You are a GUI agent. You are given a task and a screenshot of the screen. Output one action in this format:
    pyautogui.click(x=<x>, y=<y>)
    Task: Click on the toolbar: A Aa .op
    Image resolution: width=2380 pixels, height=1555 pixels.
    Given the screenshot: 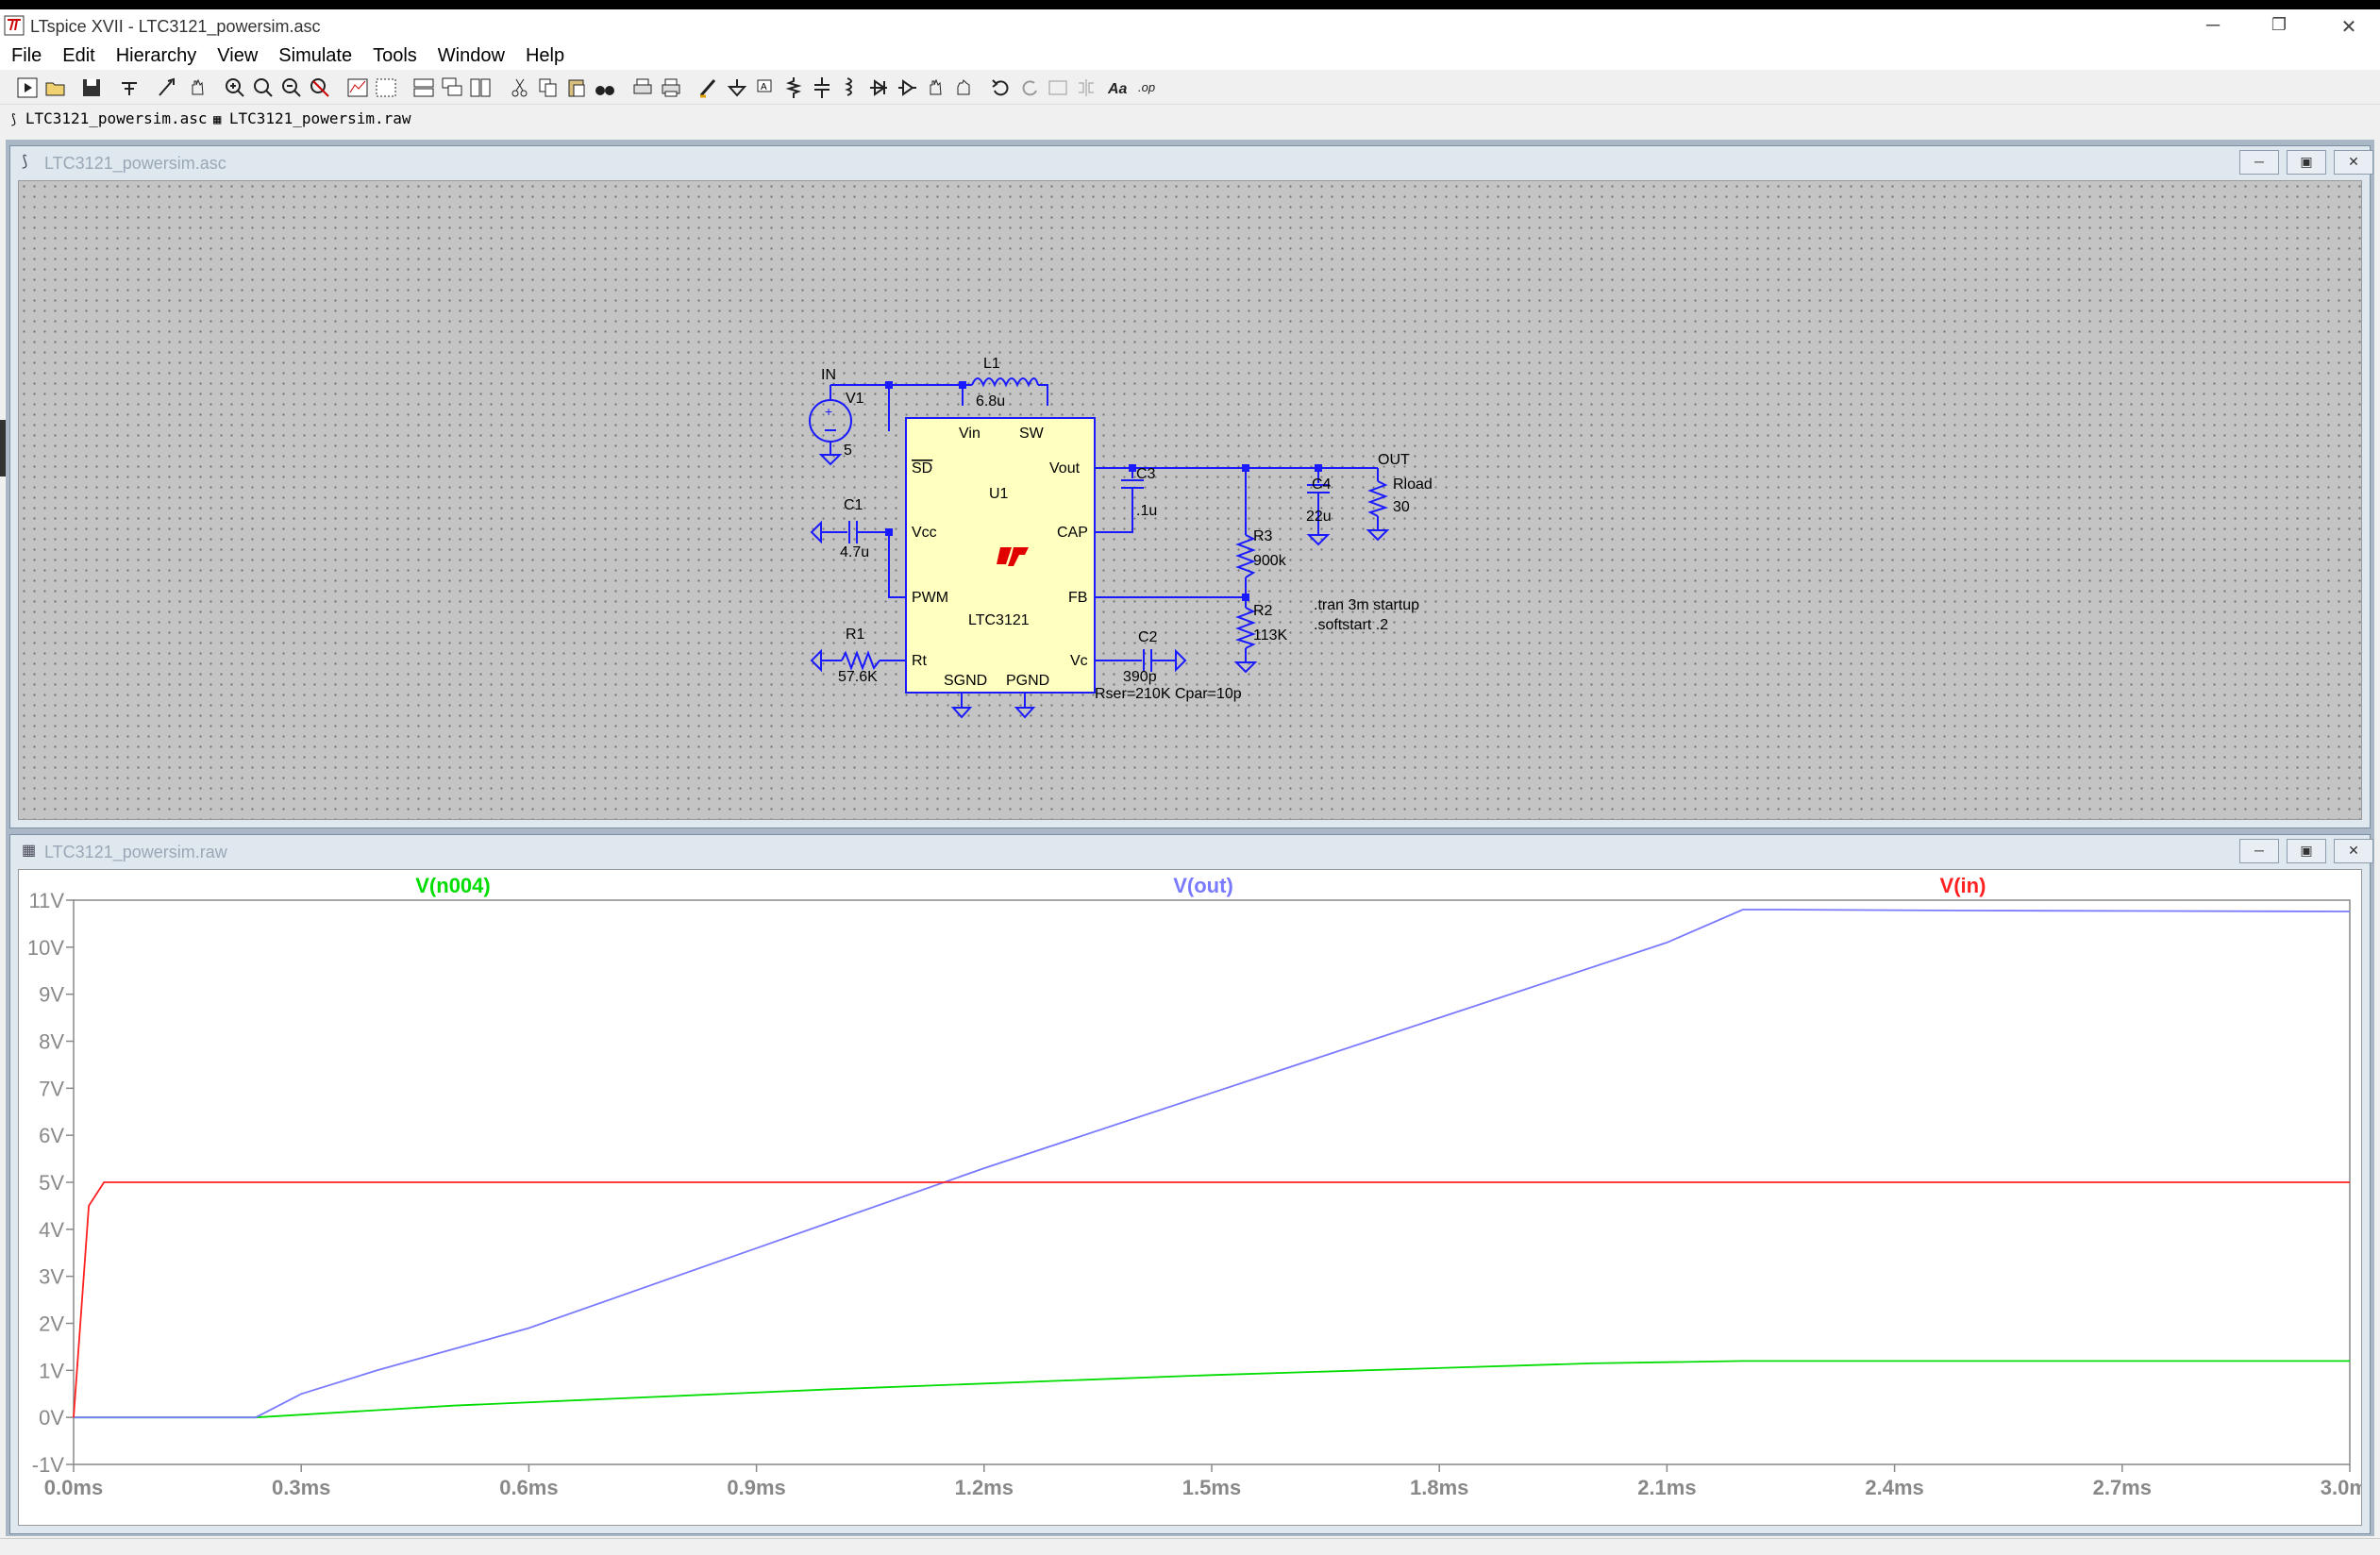 What is the action you would take?
    pyautogui.click(x=1190, y=88)
    